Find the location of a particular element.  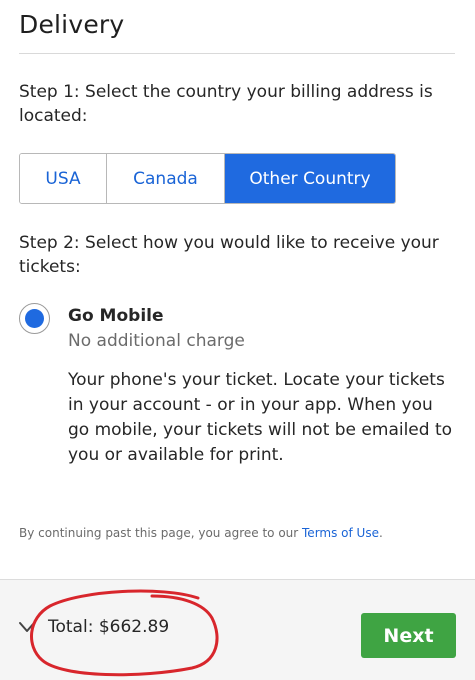

terms-suffix: . is located at coordinates (380, 533).